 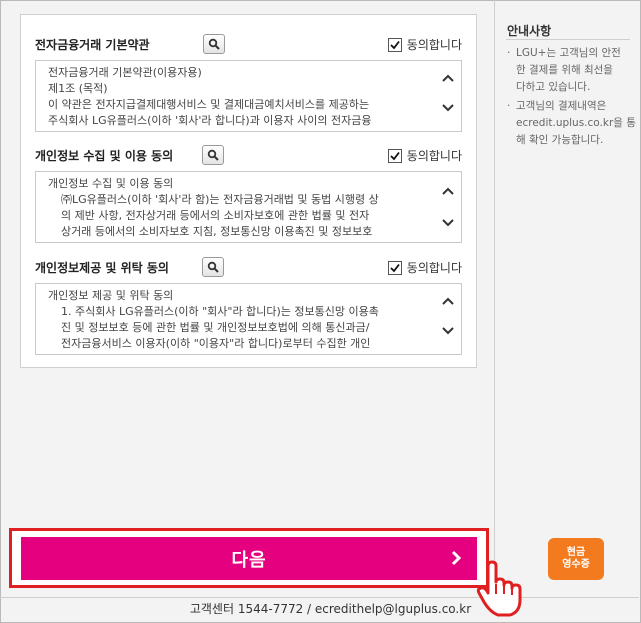 What do you see at coordinates (215, 327) in the screenshot?
I see `terms-line: 진 및 정보보호 등에 관한 법률 및 개인정보보호법에 의해 통신과금/` at bounding box center [215, 327].